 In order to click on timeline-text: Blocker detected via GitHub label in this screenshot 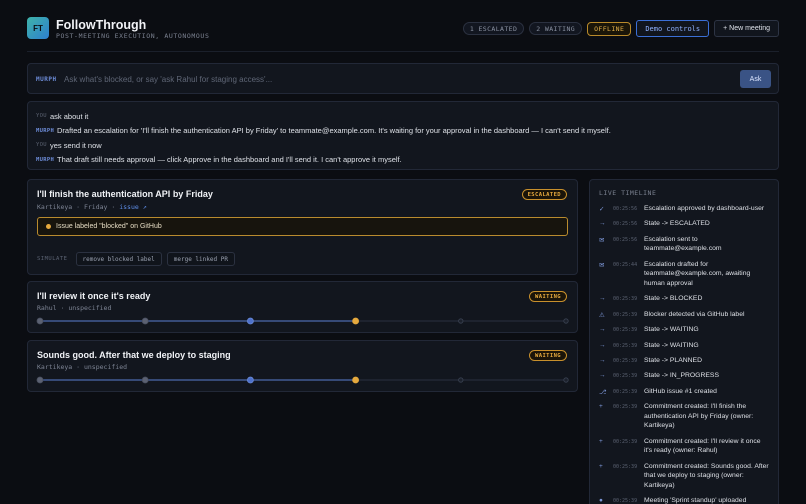, I will do `click(694, 314)`.